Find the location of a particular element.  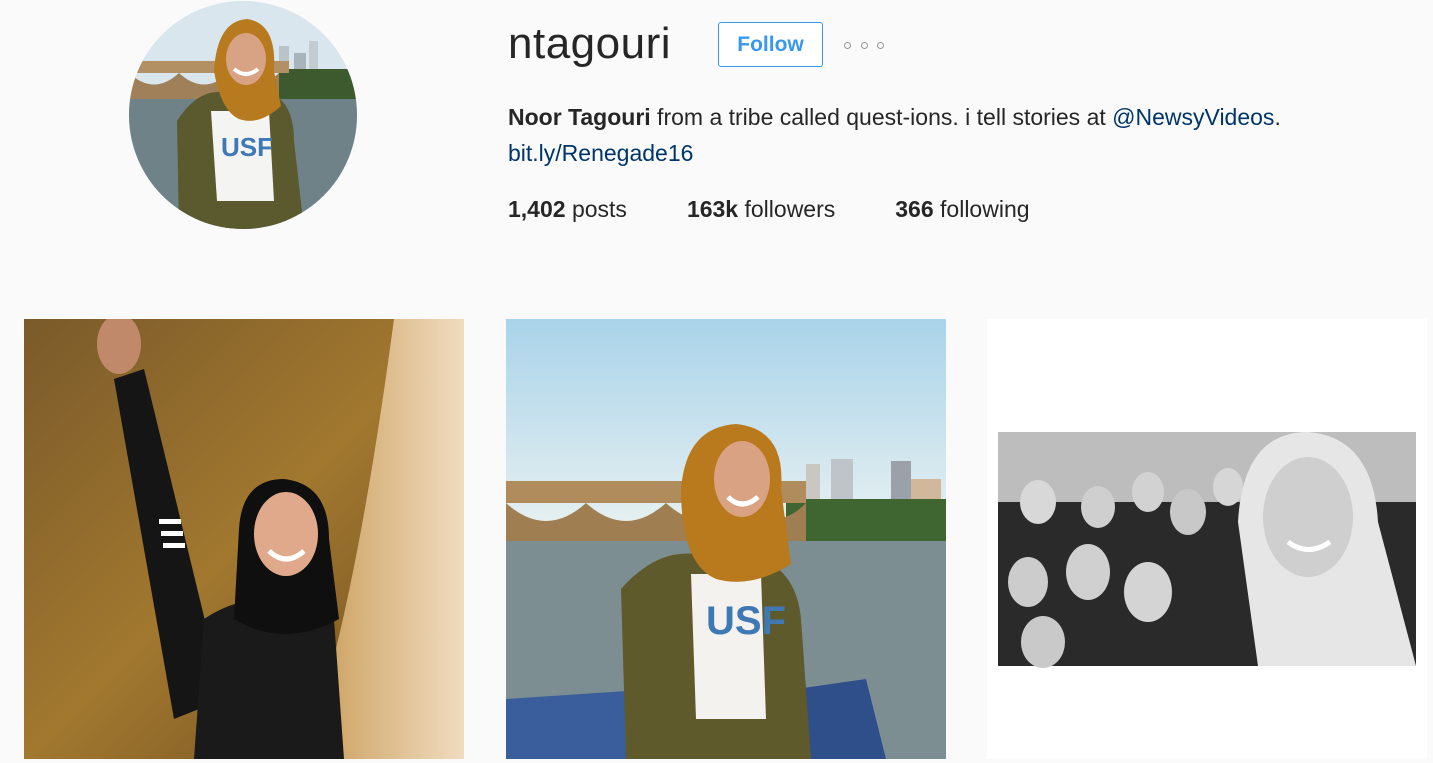

following-stat: 366 following is located at coordinates (962, 209).